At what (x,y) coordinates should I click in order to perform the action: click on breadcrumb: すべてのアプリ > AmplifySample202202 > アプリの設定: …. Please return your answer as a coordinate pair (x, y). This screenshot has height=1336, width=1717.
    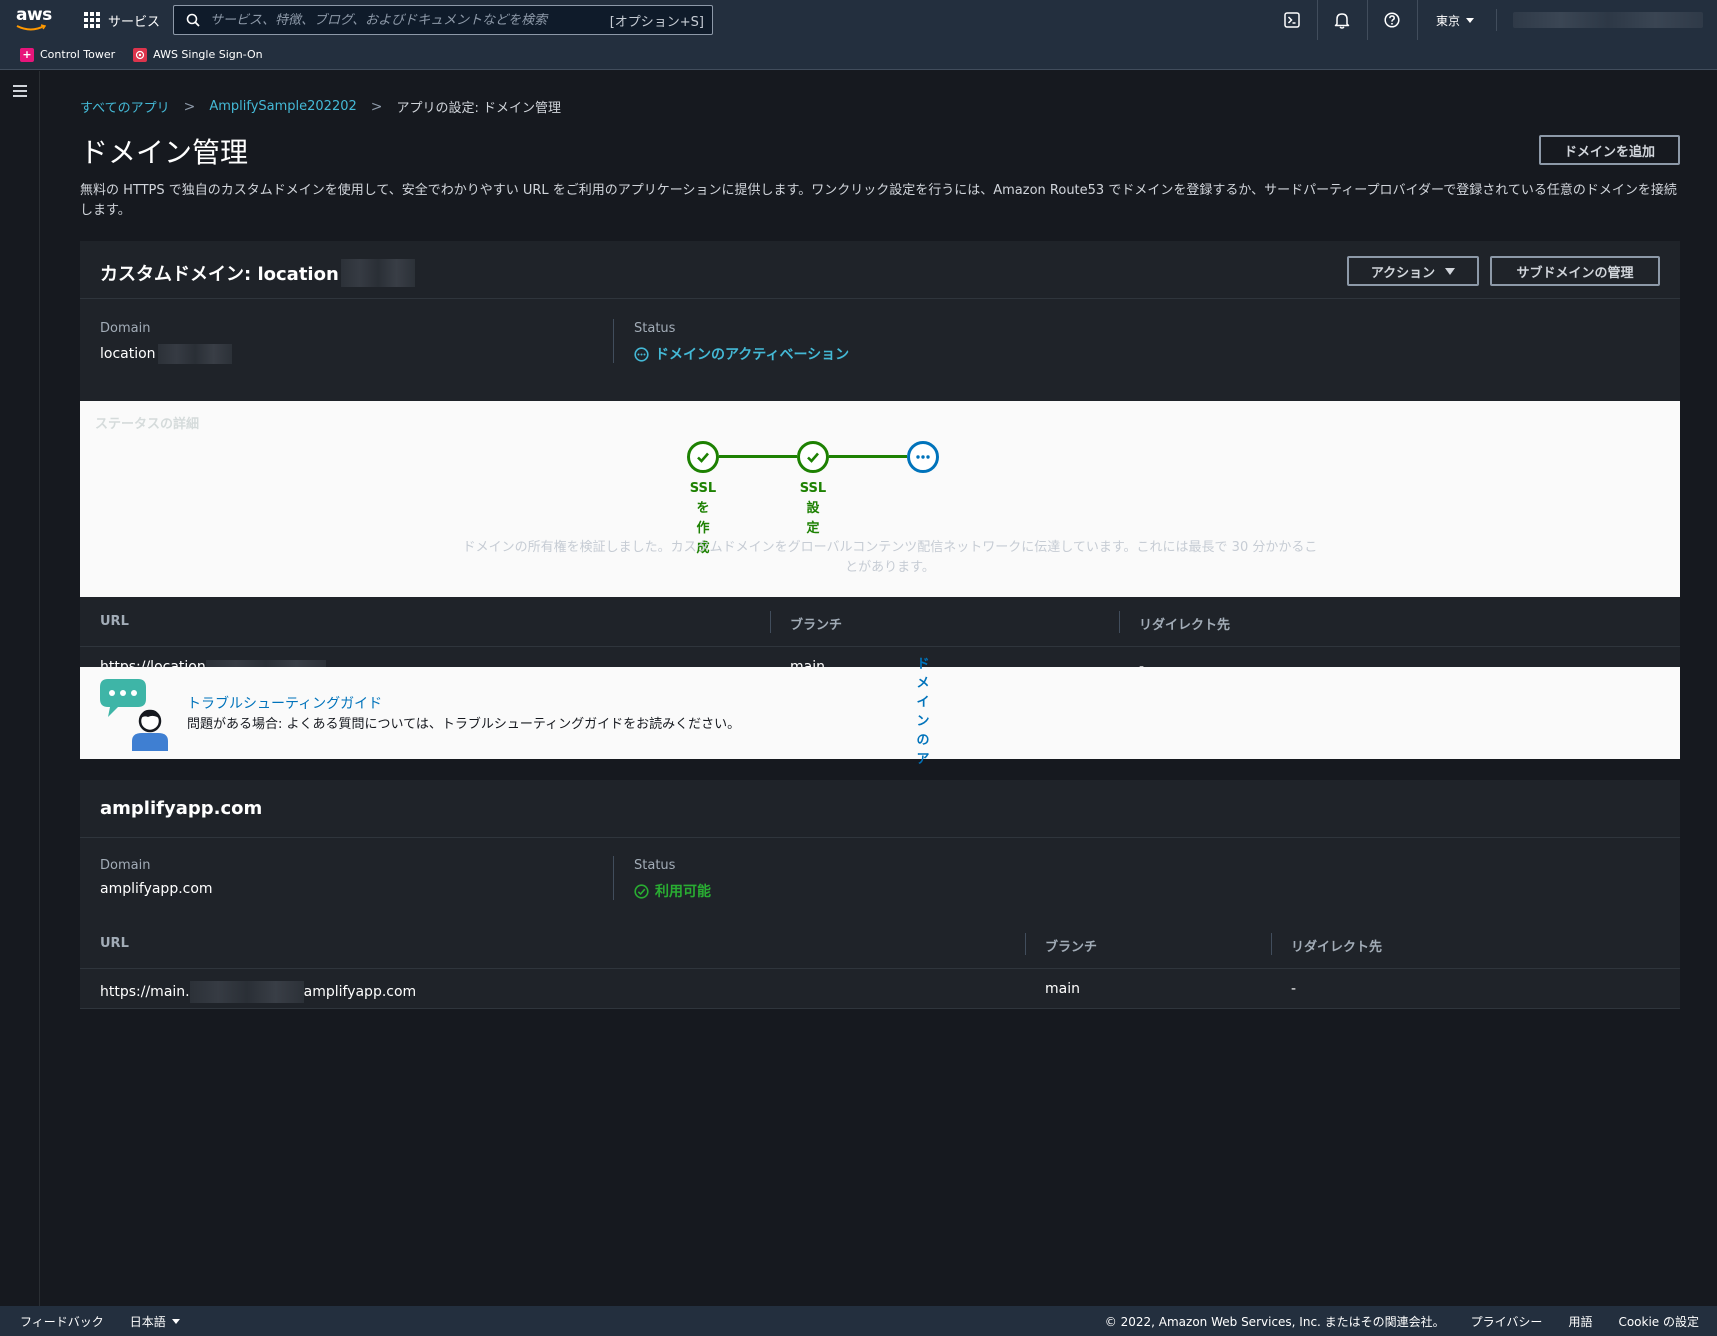
    Looking at the image, I should click on (320, 107).